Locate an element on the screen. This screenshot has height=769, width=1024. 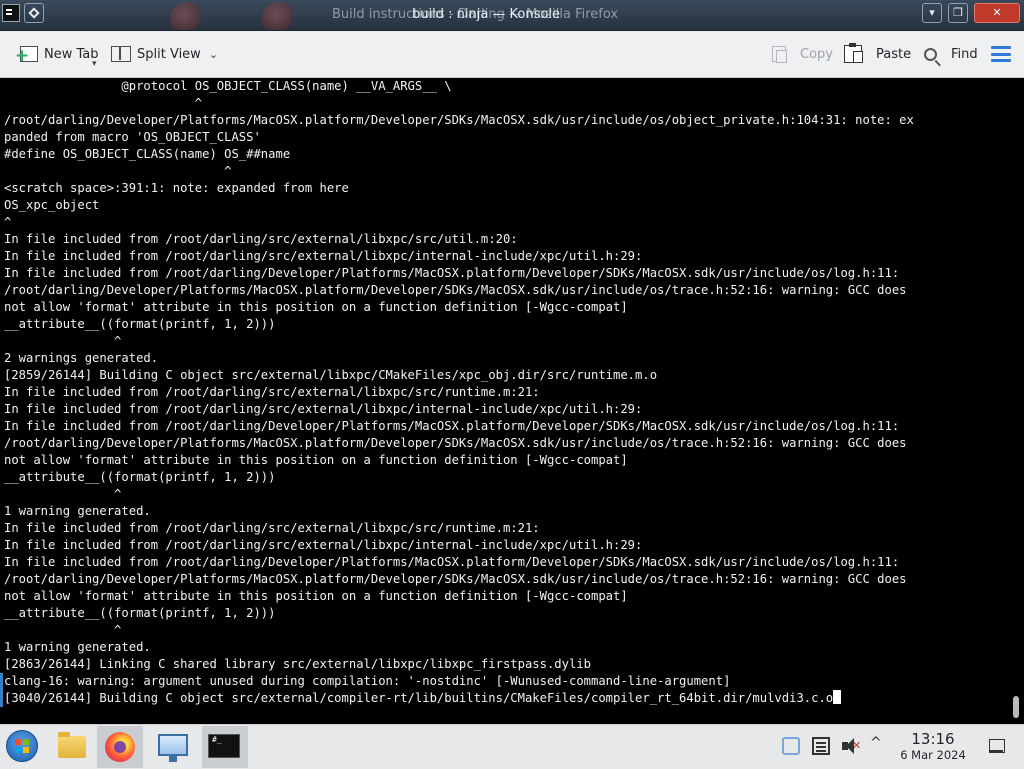
tray-expand-icon: ^ is located at coordinates (879, 744).